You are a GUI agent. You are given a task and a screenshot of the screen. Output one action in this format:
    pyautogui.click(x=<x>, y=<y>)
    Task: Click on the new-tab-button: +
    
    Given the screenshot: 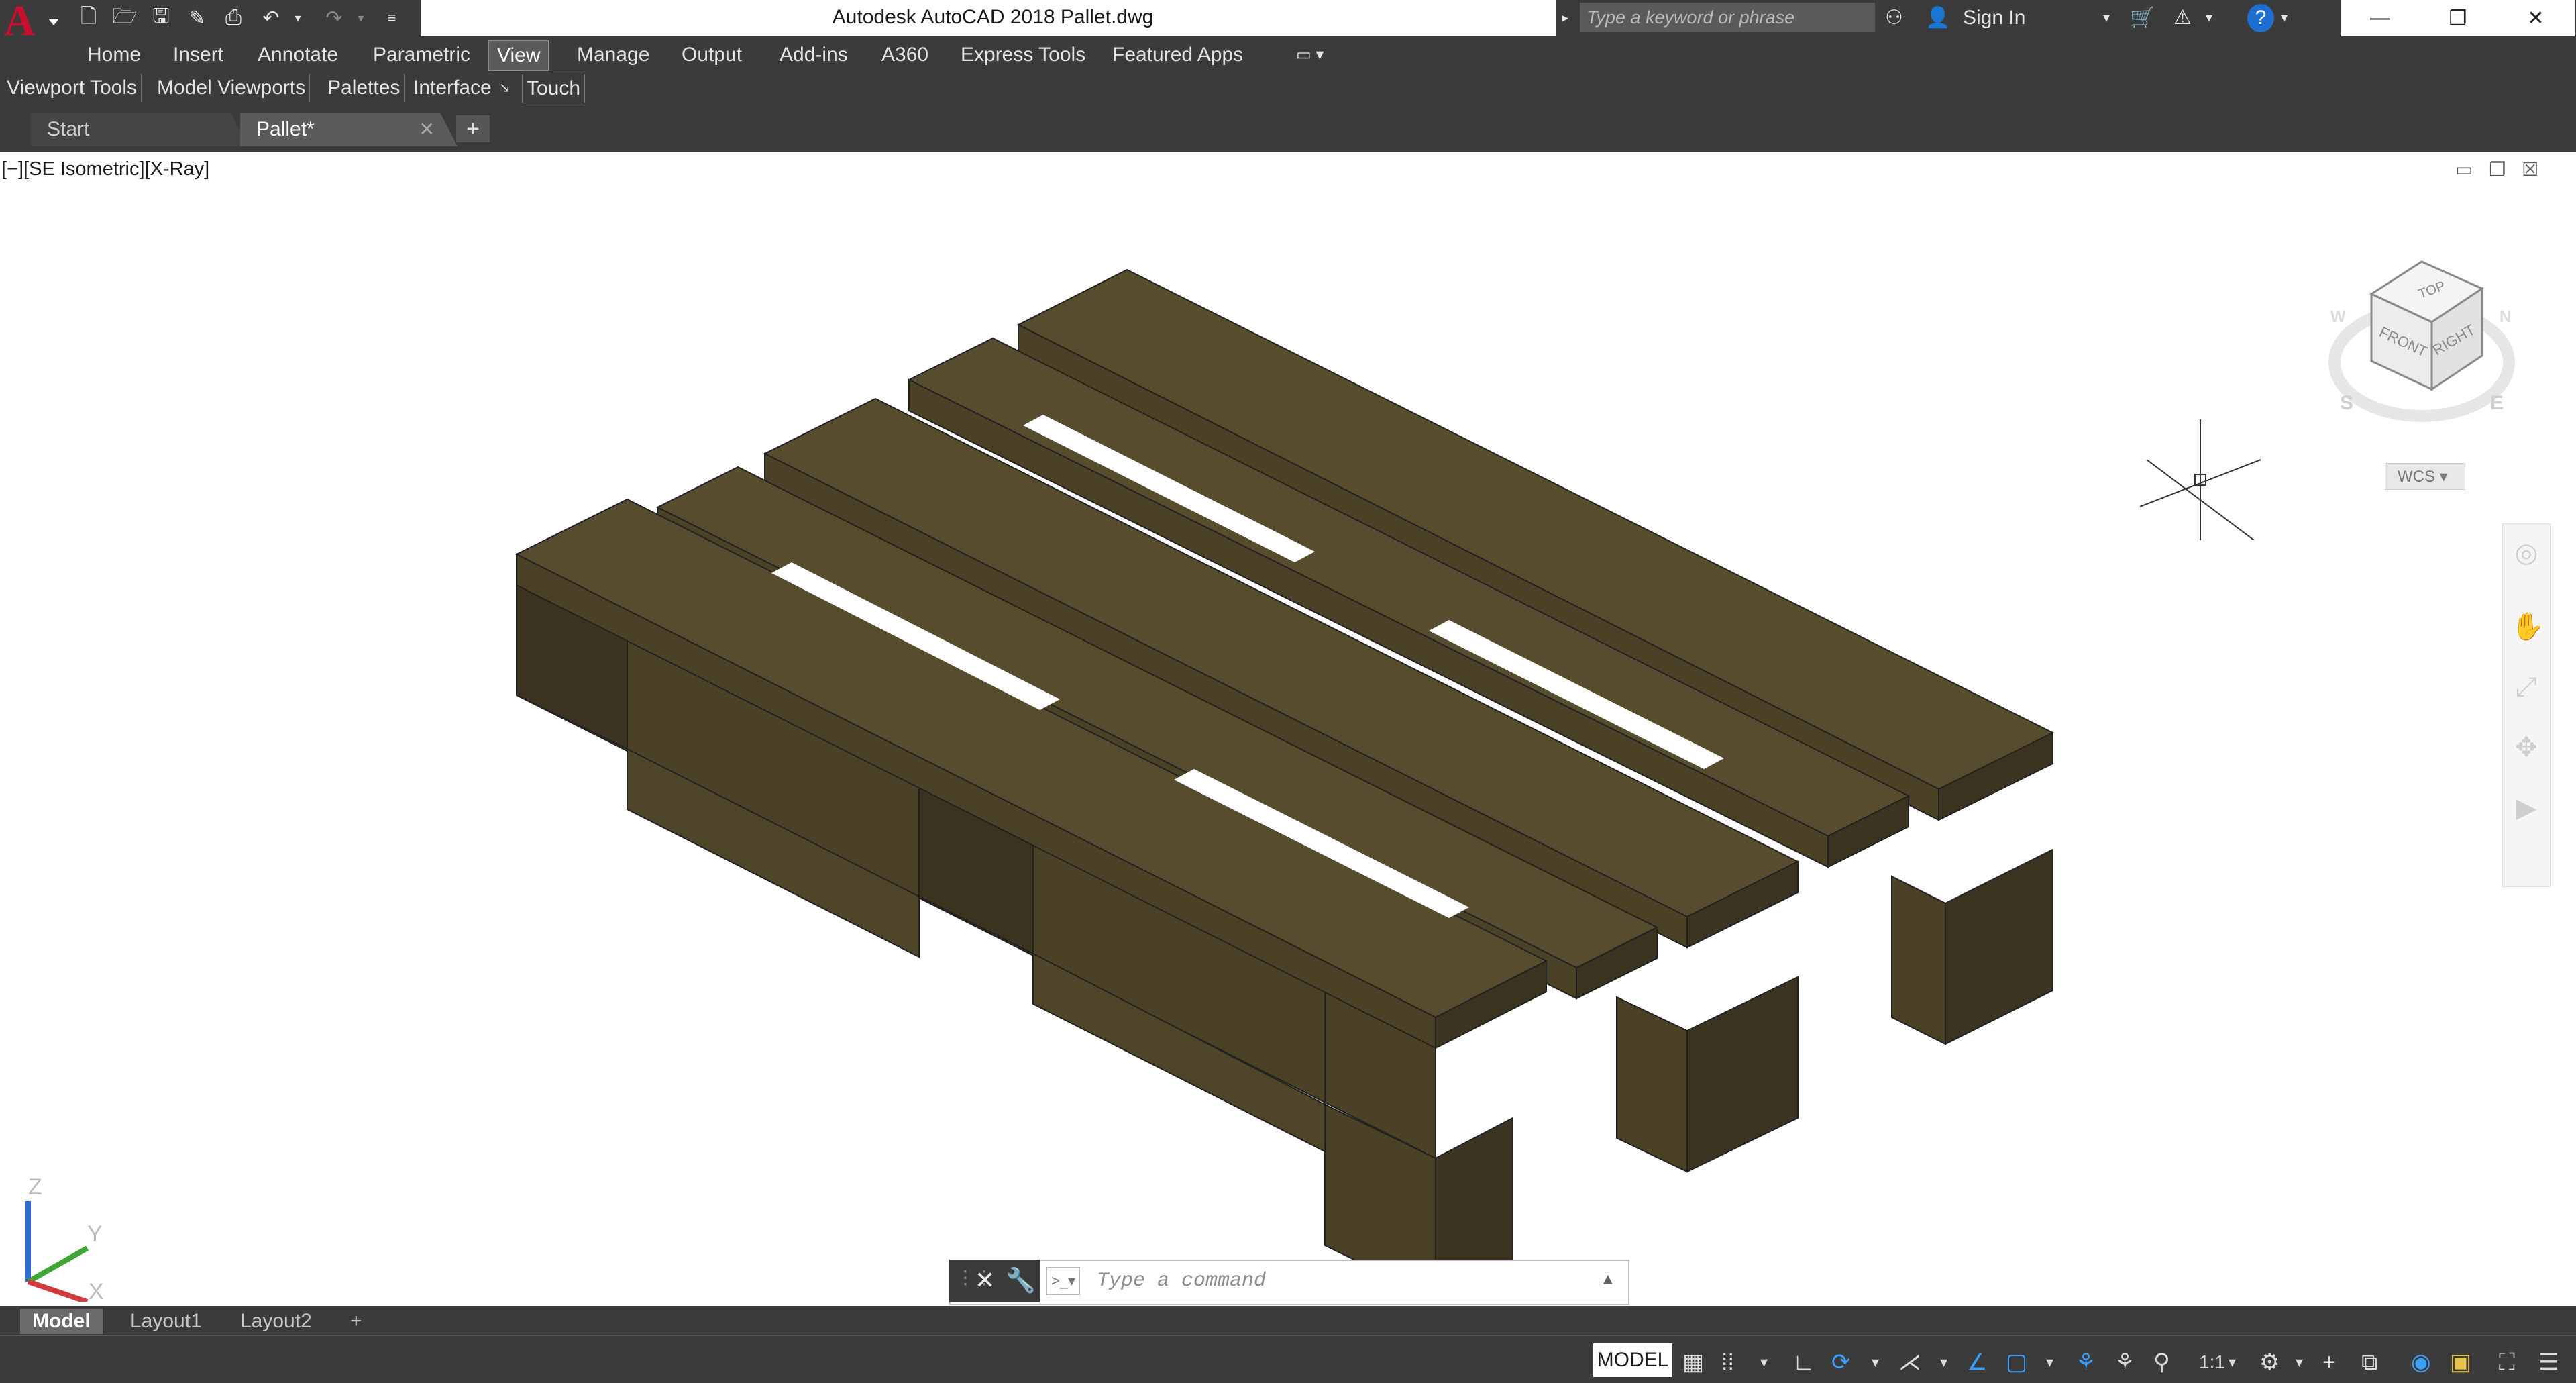 What is the action you would take?
    pyautogui.click(x=473, y=128)
    